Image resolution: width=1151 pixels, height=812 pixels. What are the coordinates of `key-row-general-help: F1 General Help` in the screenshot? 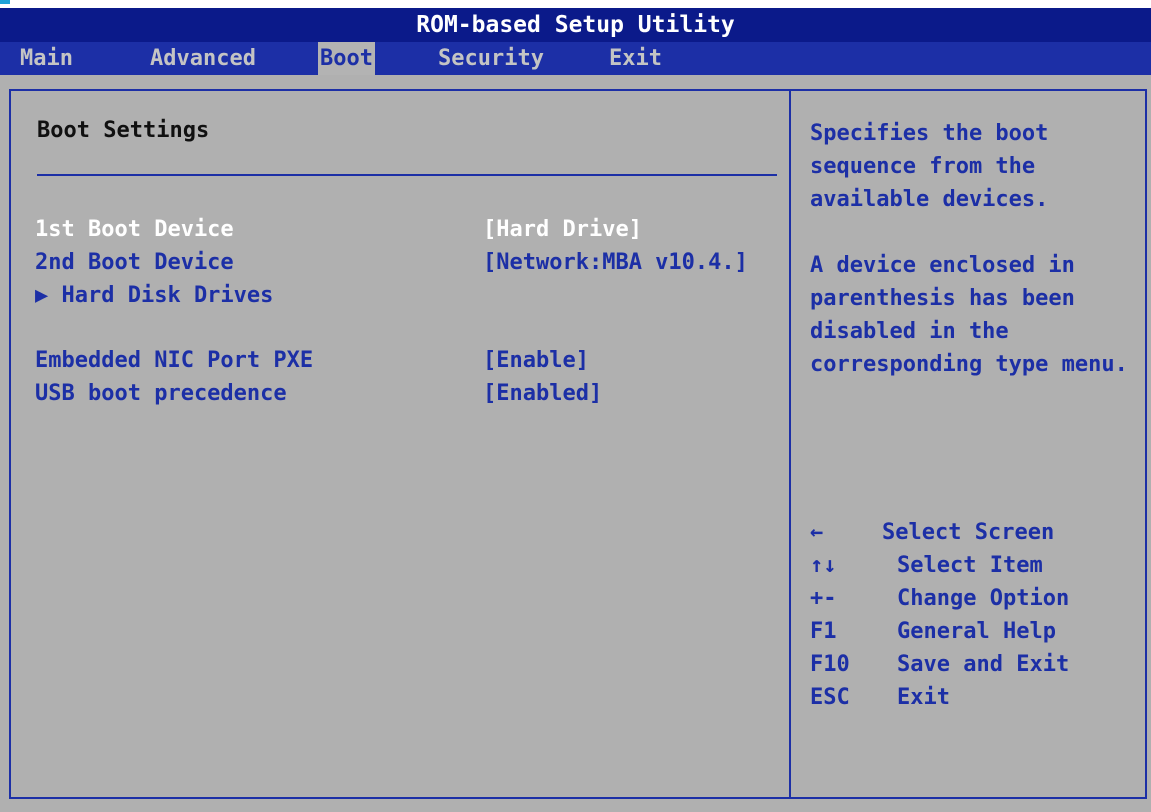 It's located at (975, 631).